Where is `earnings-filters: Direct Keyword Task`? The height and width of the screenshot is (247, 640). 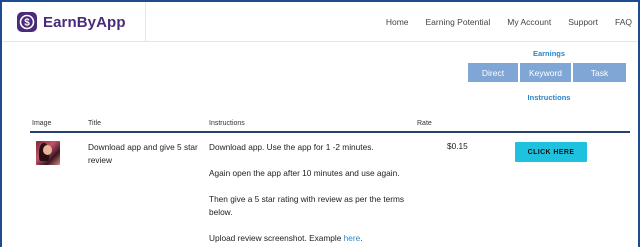
earnings-filters: Direct Keyword Task is located at coordinates (548, 72).